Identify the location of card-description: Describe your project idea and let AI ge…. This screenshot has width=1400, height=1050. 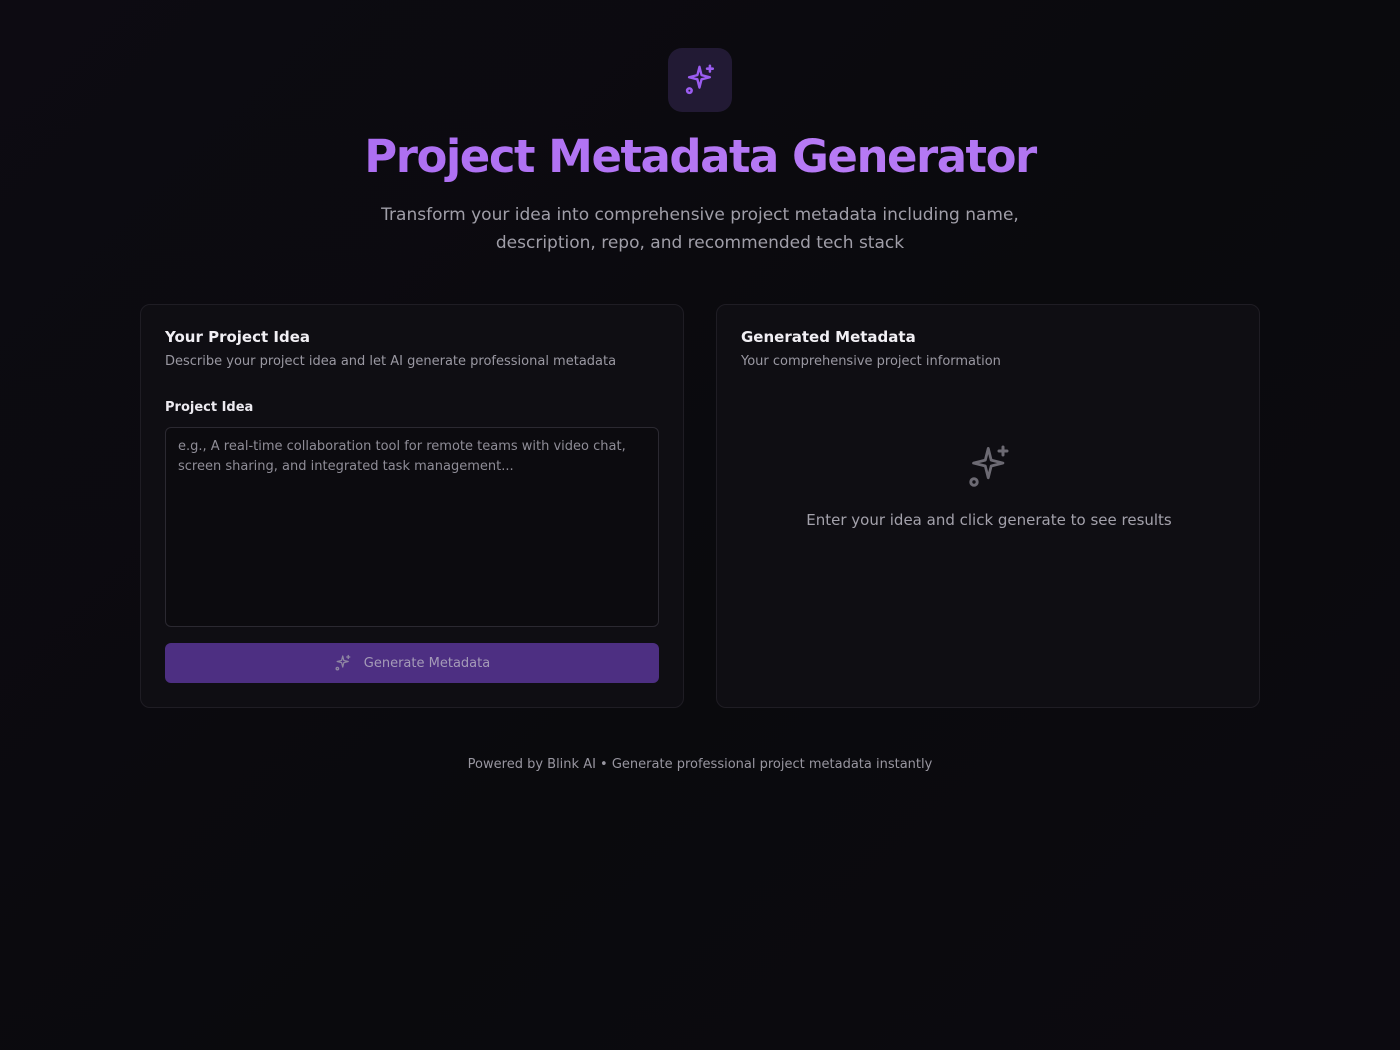
(391, 361).